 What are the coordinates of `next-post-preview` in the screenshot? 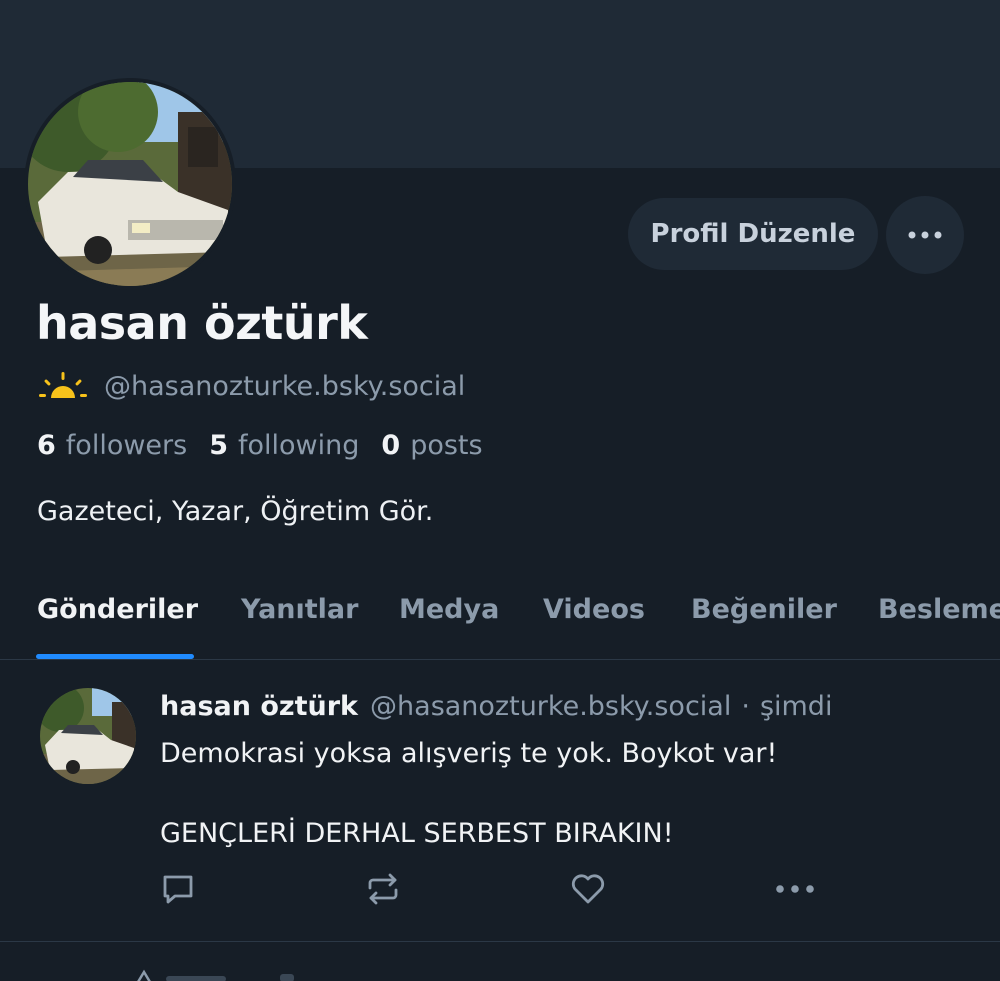 It's located at (215, 975).